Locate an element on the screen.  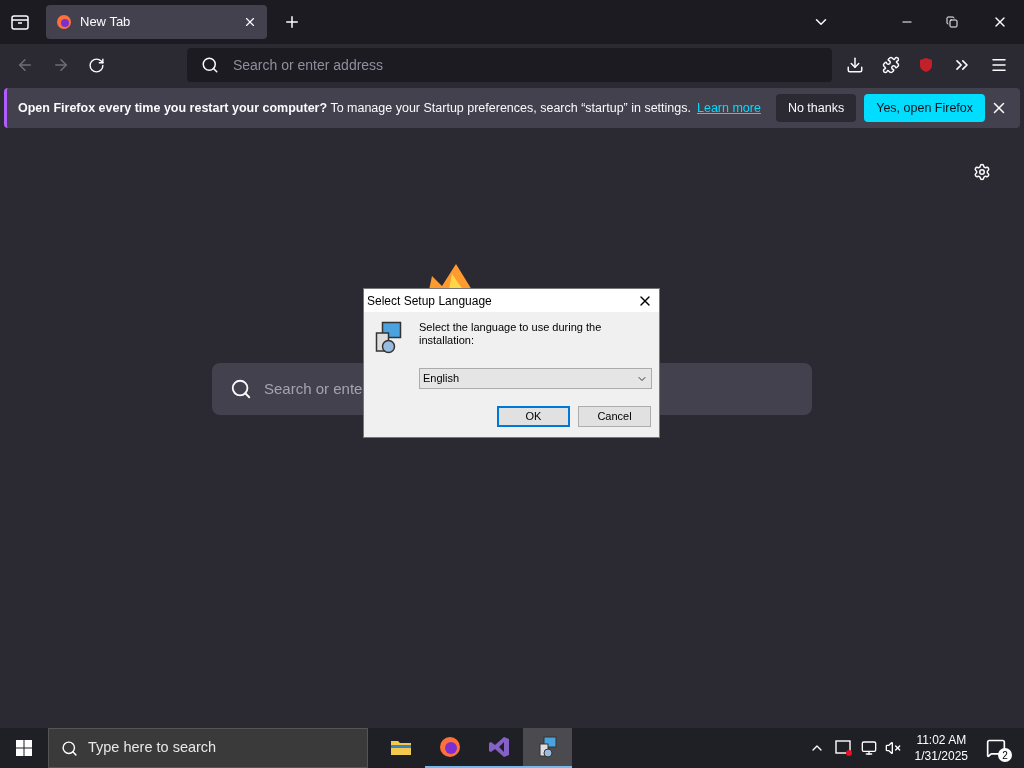
notification-count: 2 is located at coordinates (1005, 755).